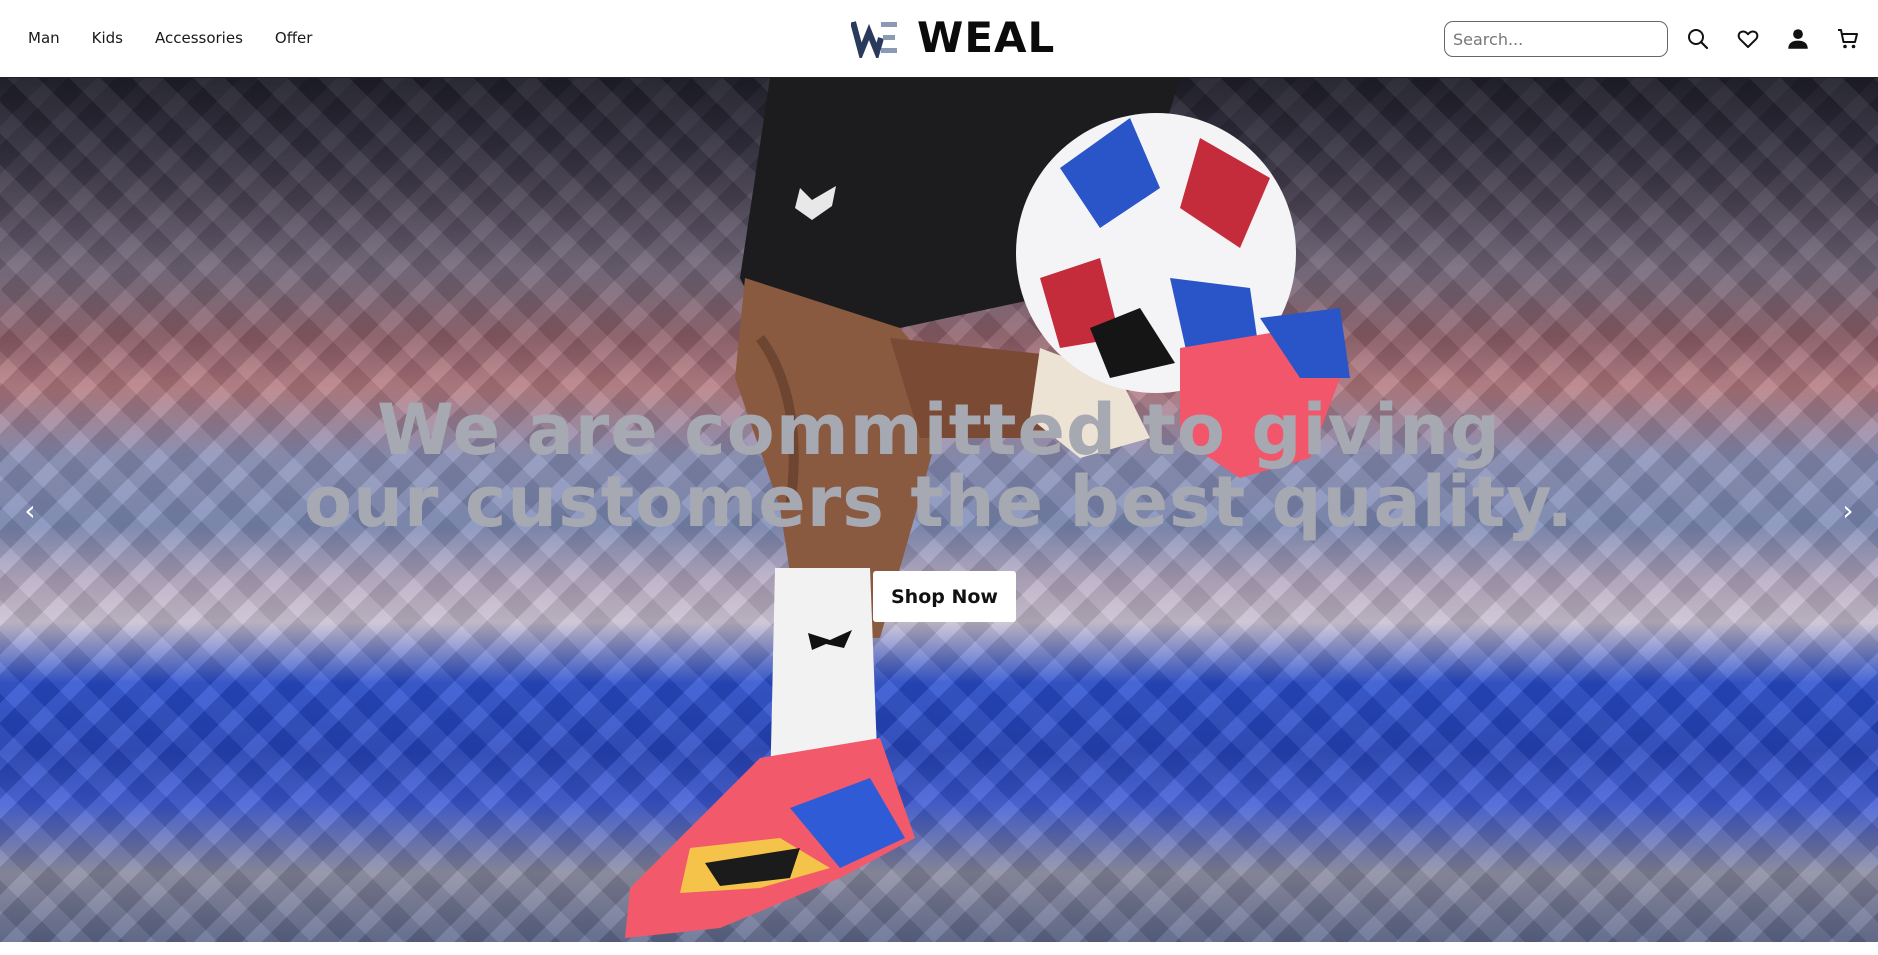 The width and height of the screenshot is (1878, 955). Describe the element at coordinates (1556, 39) in the screenshot. I see `search-input` at that location.